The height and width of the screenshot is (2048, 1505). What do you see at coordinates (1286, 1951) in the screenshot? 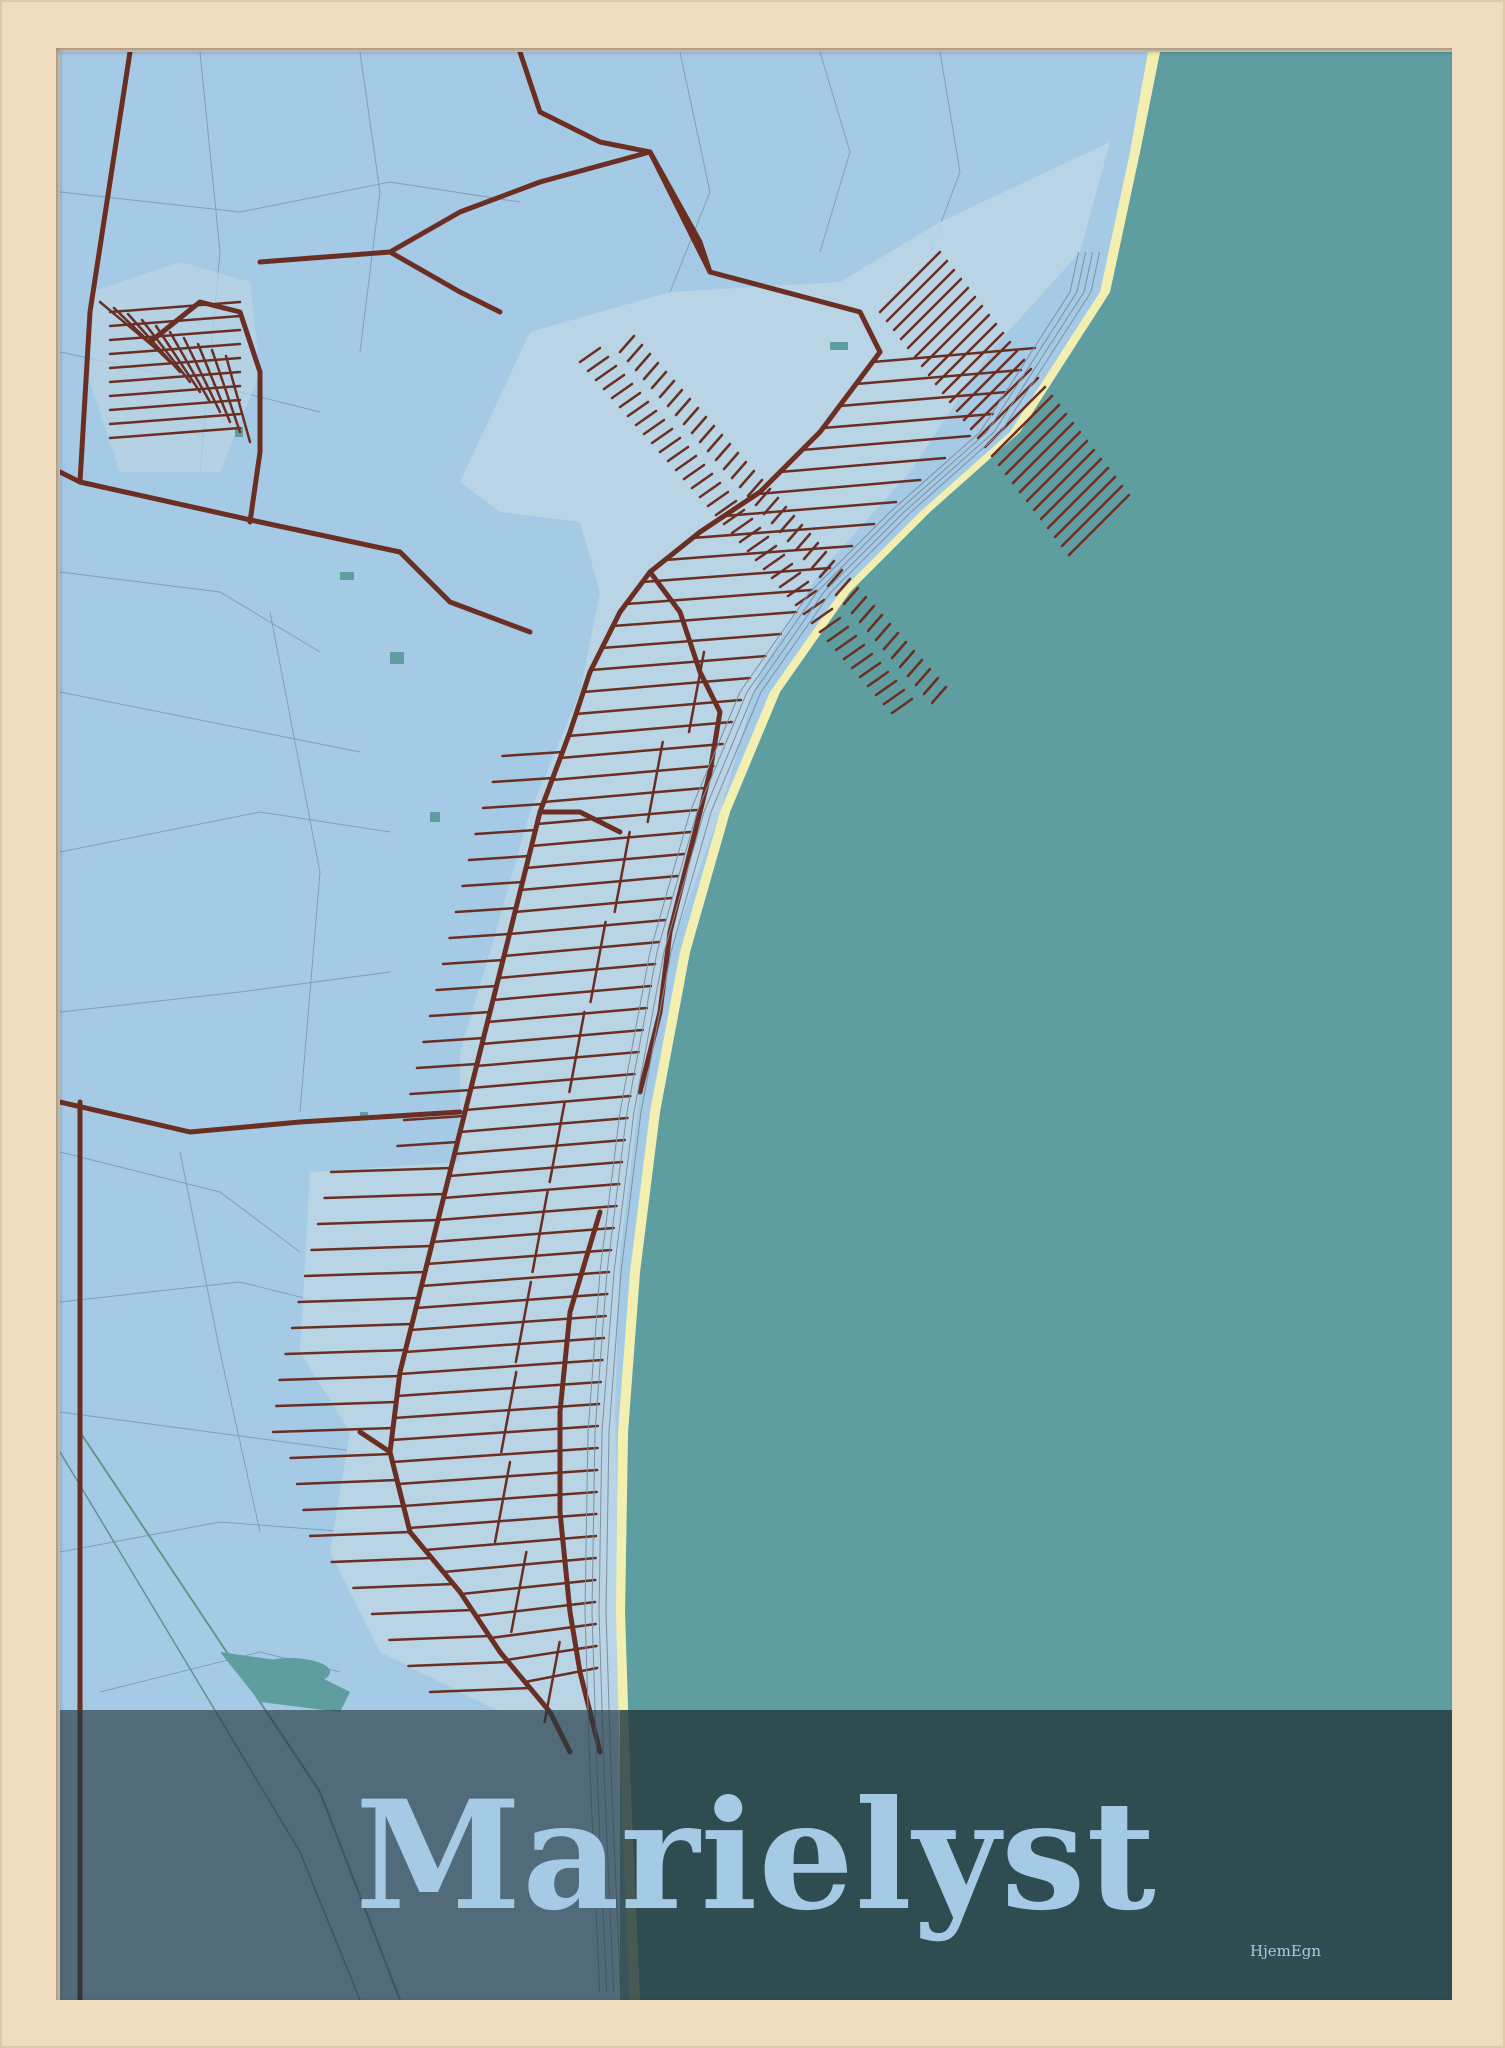
I see `brand-logo: HjemEgn` at bounding box center [1286, 1951].